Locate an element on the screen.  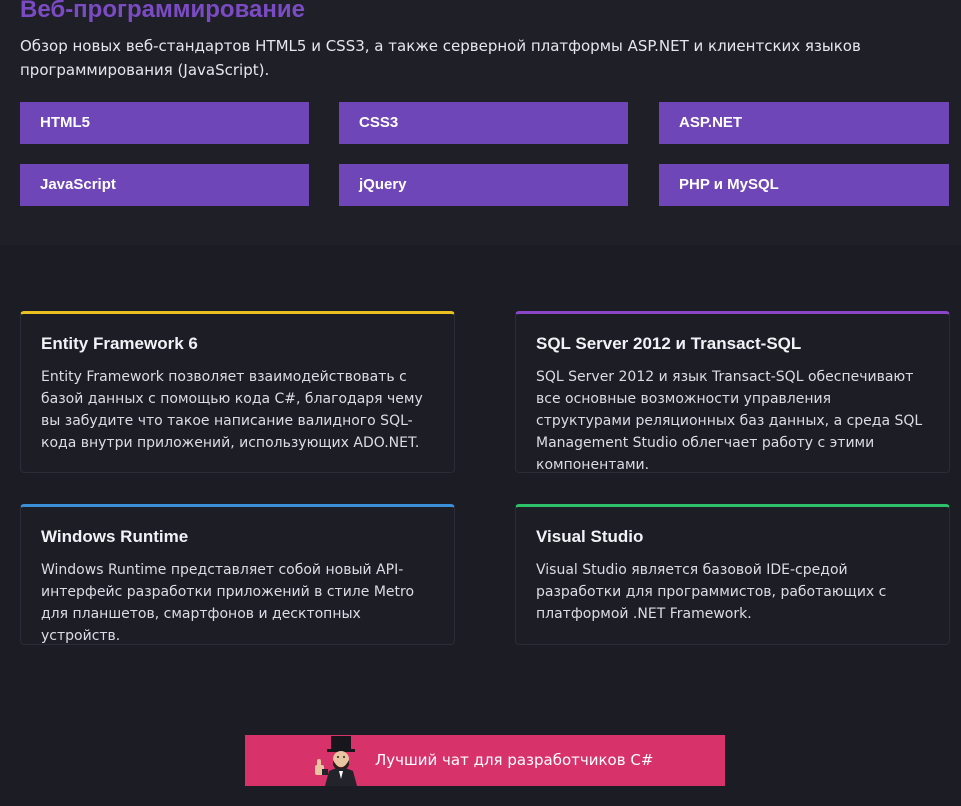
card-title: SQL Server 2012 и Transact-SQL is located at coordinates (669, 343).